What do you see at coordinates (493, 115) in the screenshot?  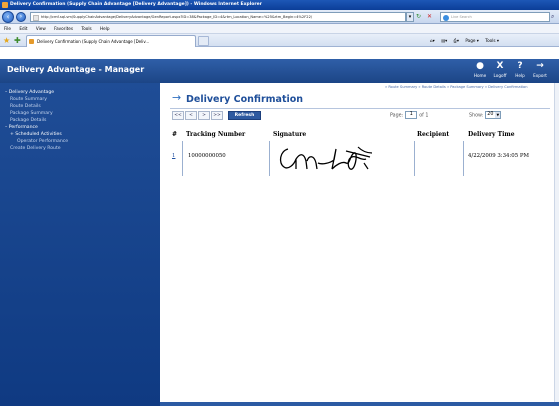 I see `page-size-select: 20 ▼` at bounding box center [493, 115].